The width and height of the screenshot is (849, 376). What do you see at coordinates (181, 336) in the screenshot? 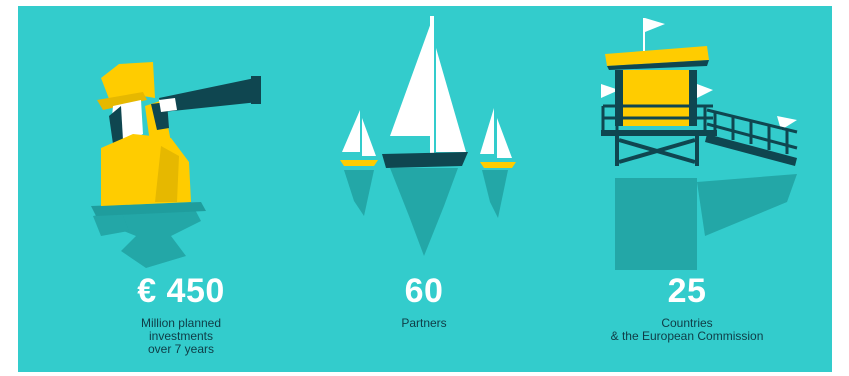
I see `stat-label: Million planned investments over 7 years` at bounding box center [181, 336].